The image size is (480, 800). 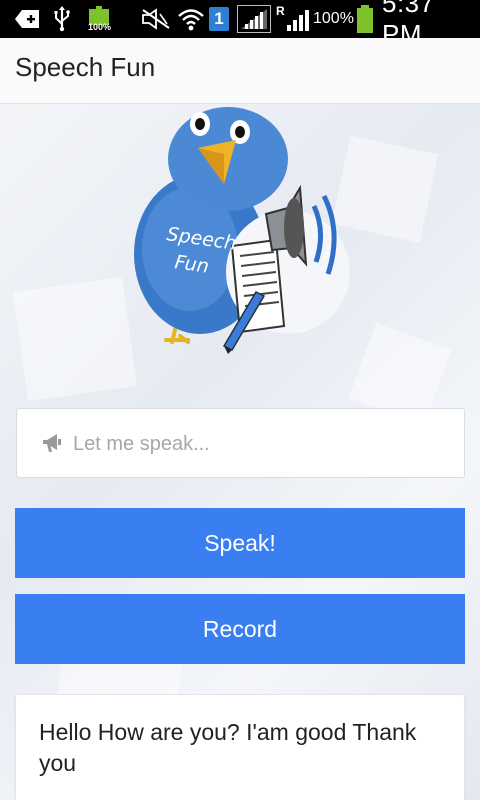 What do you see at coordinates (240, 629) in the screenshot?
I see `record-button: Record` at bounding box center [240, 629].